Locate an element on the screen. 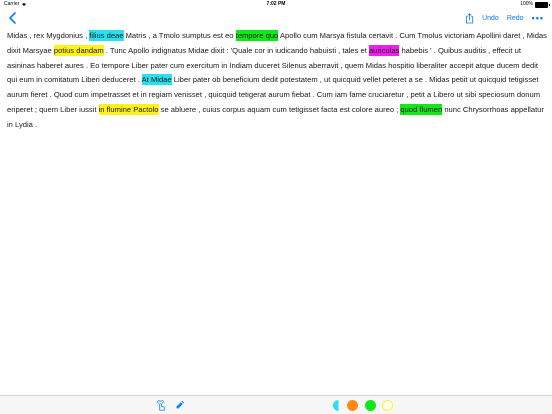 The height and width of the screenshot is (414, 552). highlight-green: quod flumen is located at coordinates (421, 109).